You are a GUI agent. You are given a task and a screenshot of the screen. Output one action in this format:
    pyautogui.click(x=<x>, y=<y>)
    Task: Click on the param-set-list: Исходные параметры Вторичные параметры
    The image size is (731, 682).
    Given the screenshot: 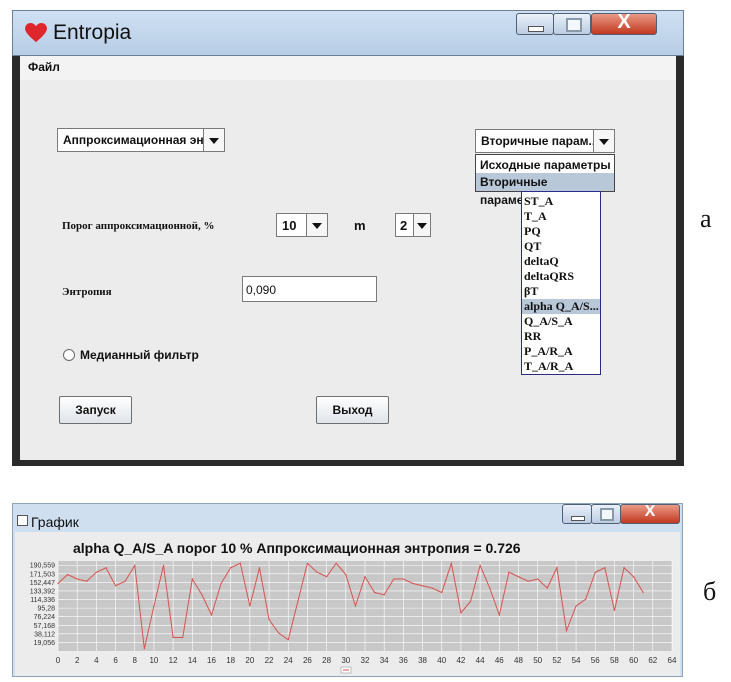 What is the action you would take?
    pyautogui.click(x=545, y=180)
    